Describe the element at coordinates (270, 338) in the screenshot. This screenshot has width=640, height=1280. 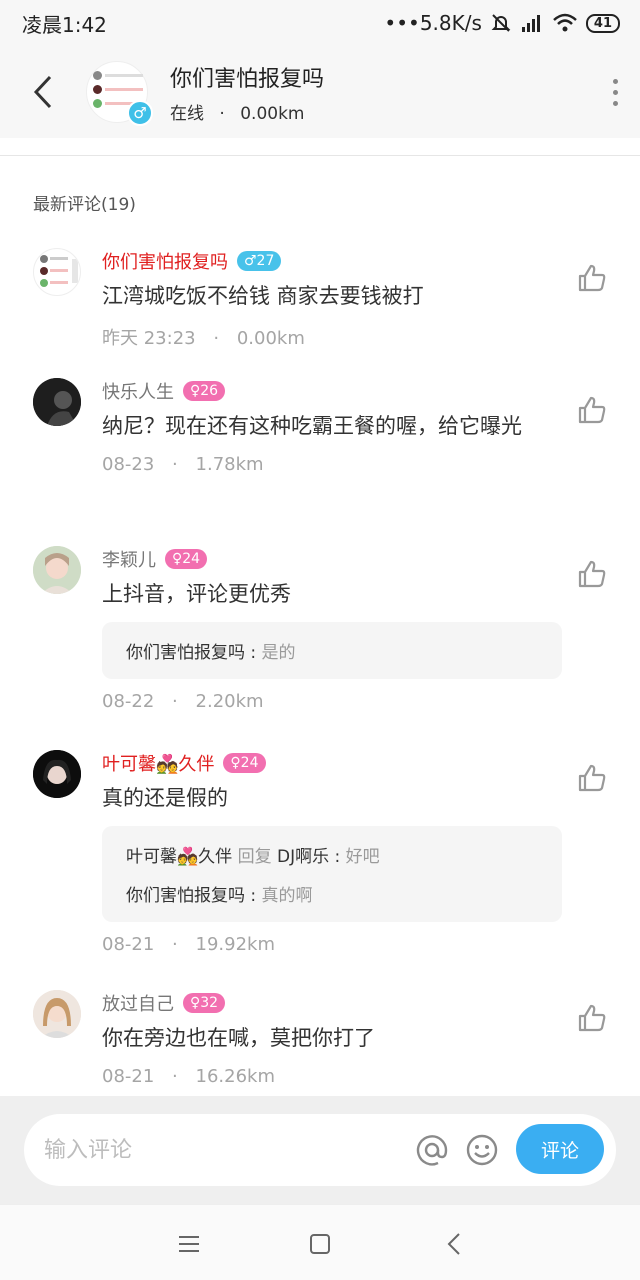
I see `comment-distance: 0.00km` at that location.